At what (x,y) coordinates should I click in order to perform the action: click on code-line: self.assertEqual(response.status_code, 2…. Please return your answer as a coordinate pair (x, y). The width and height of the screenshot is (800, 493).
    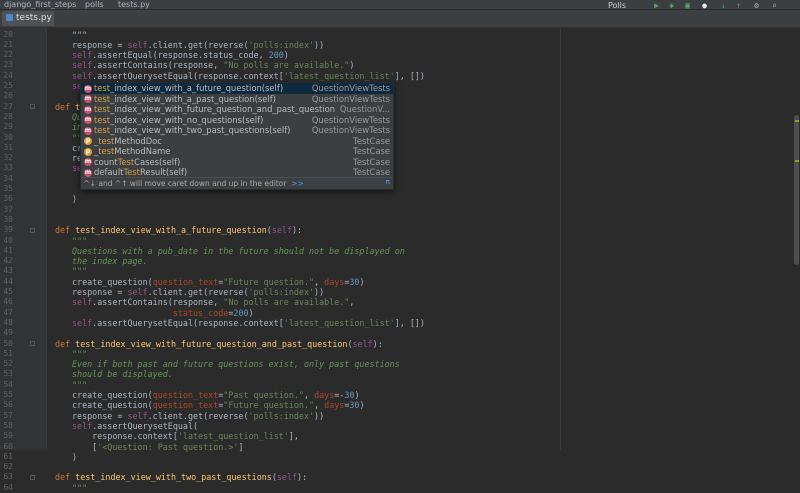
    Looking at the image, I should click on (180, 55).